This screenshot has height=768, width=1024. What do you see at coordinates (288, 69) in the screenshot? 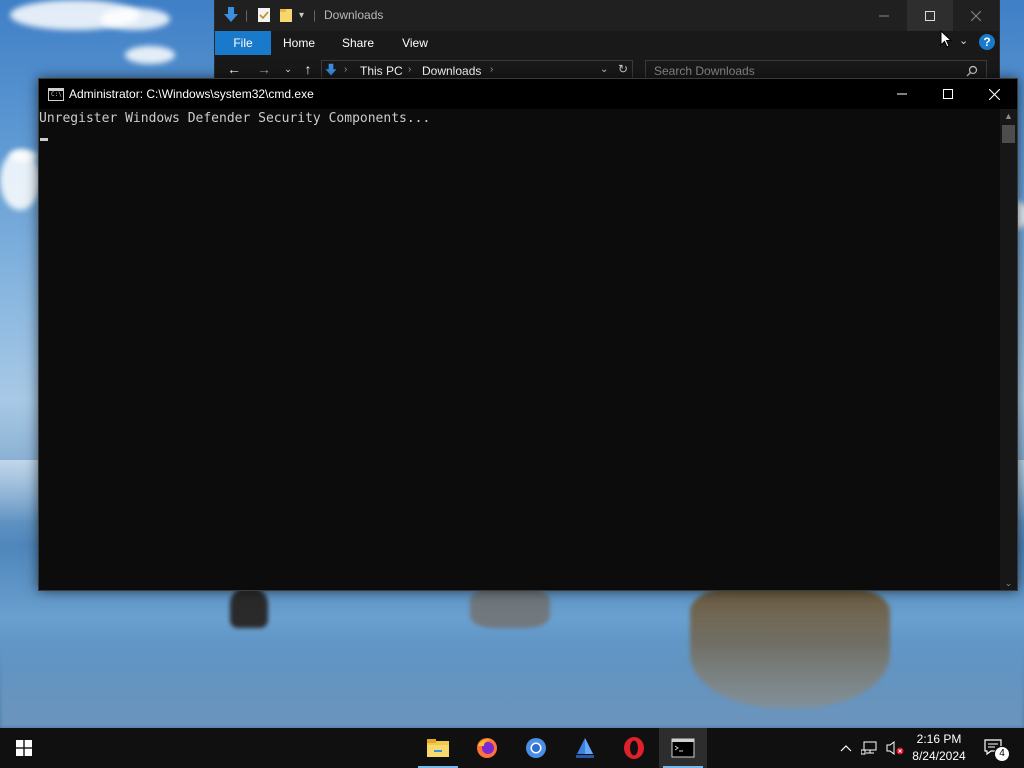
I see `recent-locations-icon: ⌄` at bounding box center [288, 69].